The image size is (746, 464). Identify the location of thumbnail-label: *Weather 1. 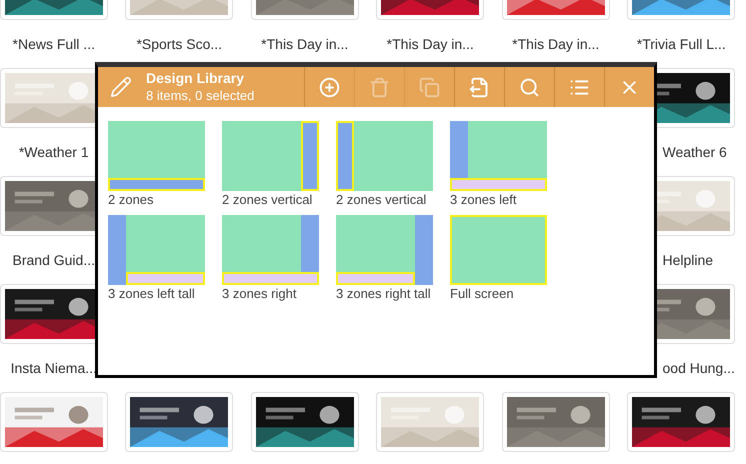
(53, 152).